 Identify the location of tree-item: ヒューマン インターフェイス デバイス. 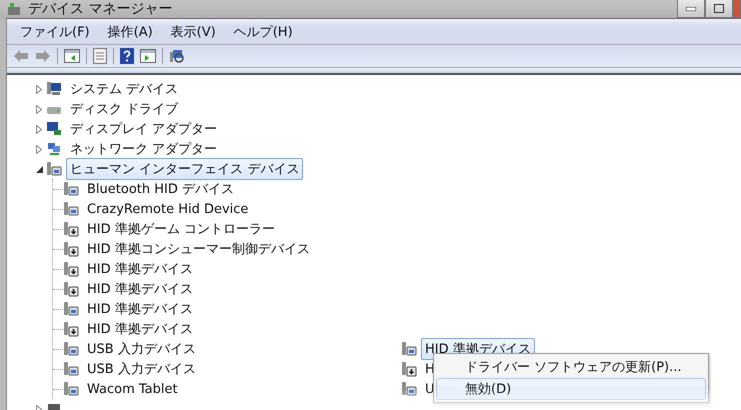
(185, 169).